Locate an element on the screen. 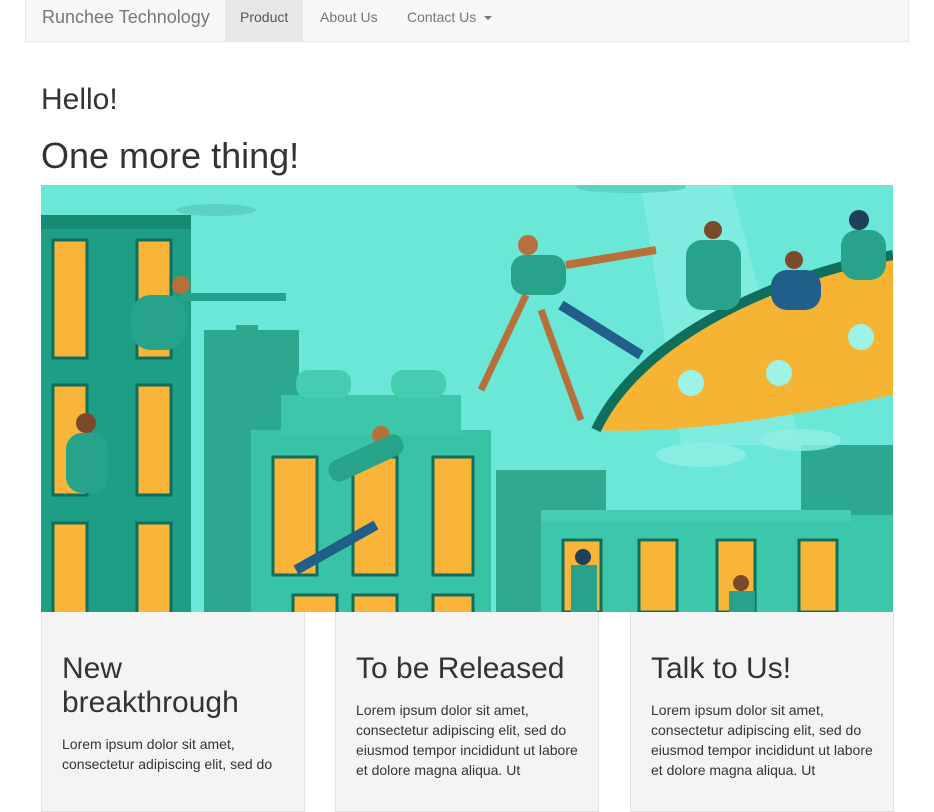 The image size is (934, 812). nav-item-contact-us: Contact Us is located at coordinates (449, 20).